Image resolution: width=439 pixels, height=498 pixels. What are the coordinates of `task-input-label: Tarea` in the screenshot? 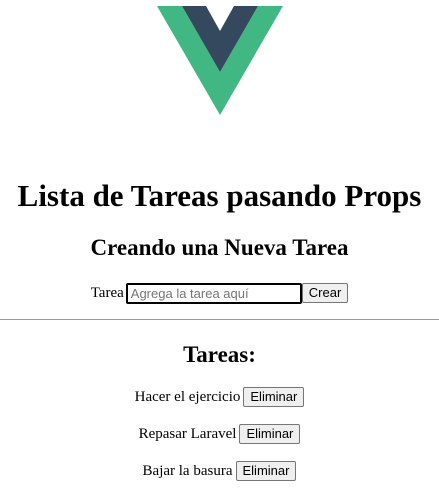 It's located at (107, 292).